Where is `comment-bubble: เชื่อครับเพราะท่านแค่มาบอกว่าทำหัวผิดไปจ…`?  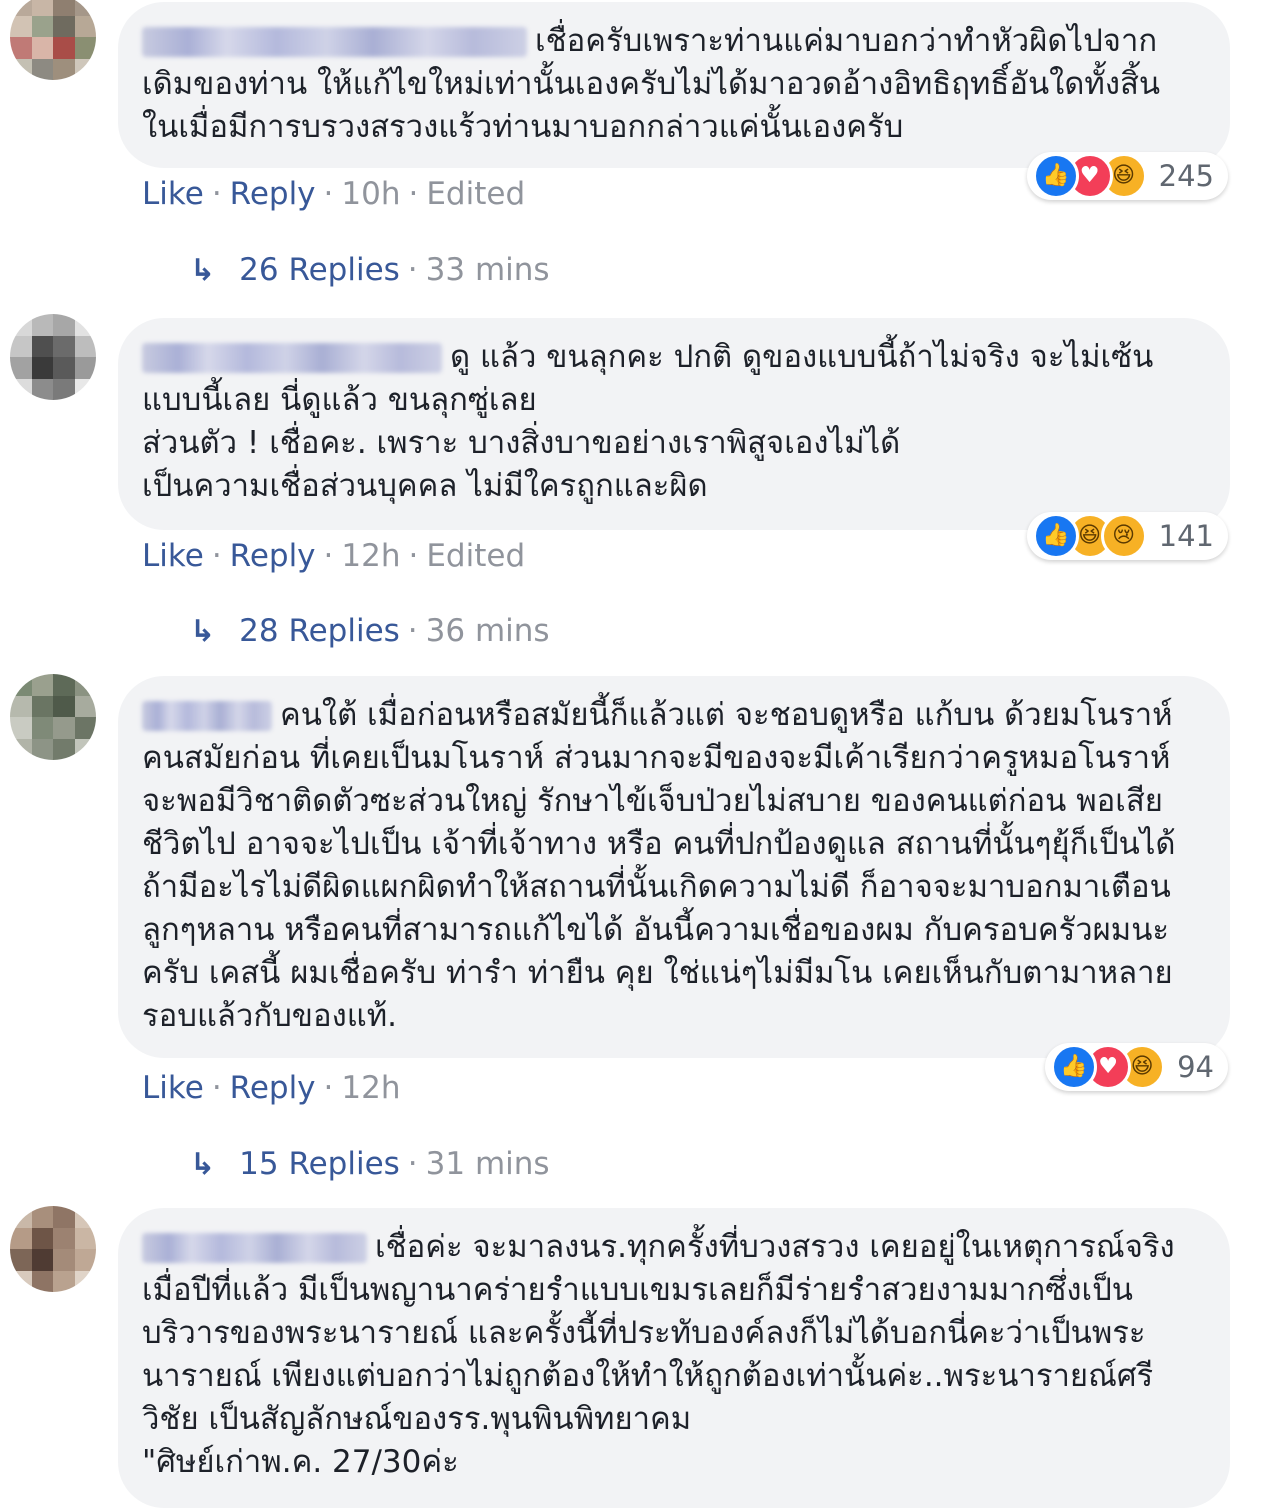
comment-bubble: เชื่อครับเพราะท่านแค่มาบอกว่าทำหัวผิดไปจ… is located at coordinates (674, 85).